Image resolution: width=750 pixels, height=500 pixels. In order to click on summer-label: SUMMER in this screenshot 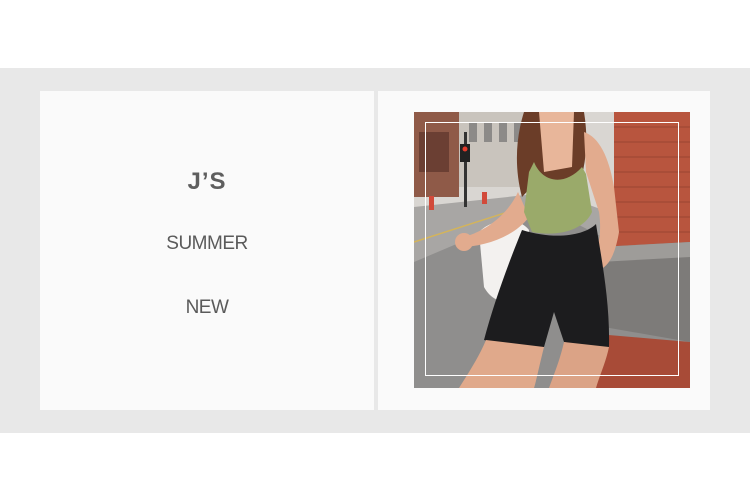, I will do `click(207, 243)`.